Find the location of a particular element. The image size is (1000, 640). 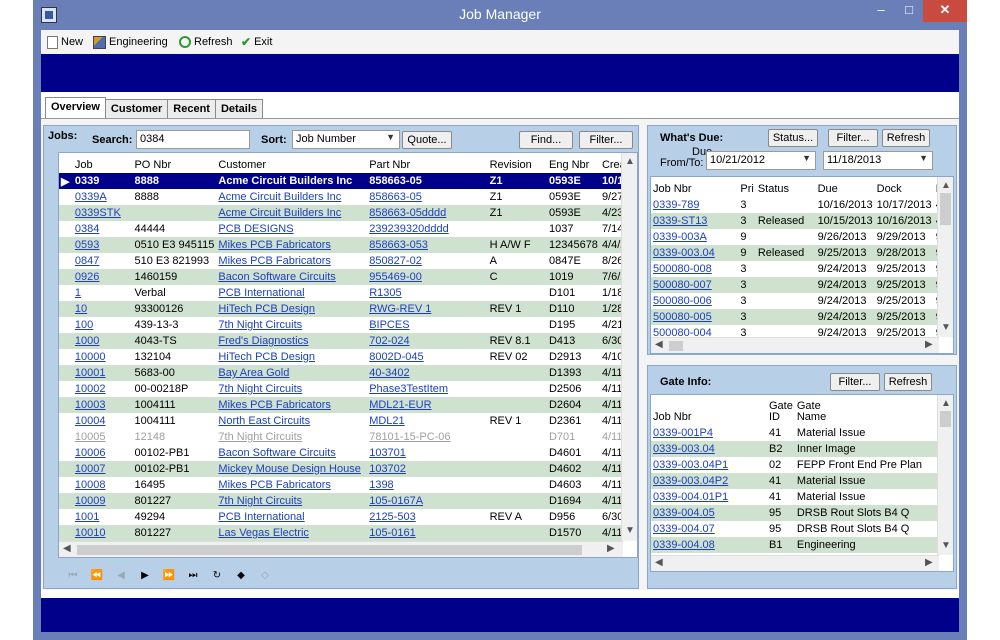

cell-job-nbr: 0339-004.01P1 is located at coordinates (709, 497).